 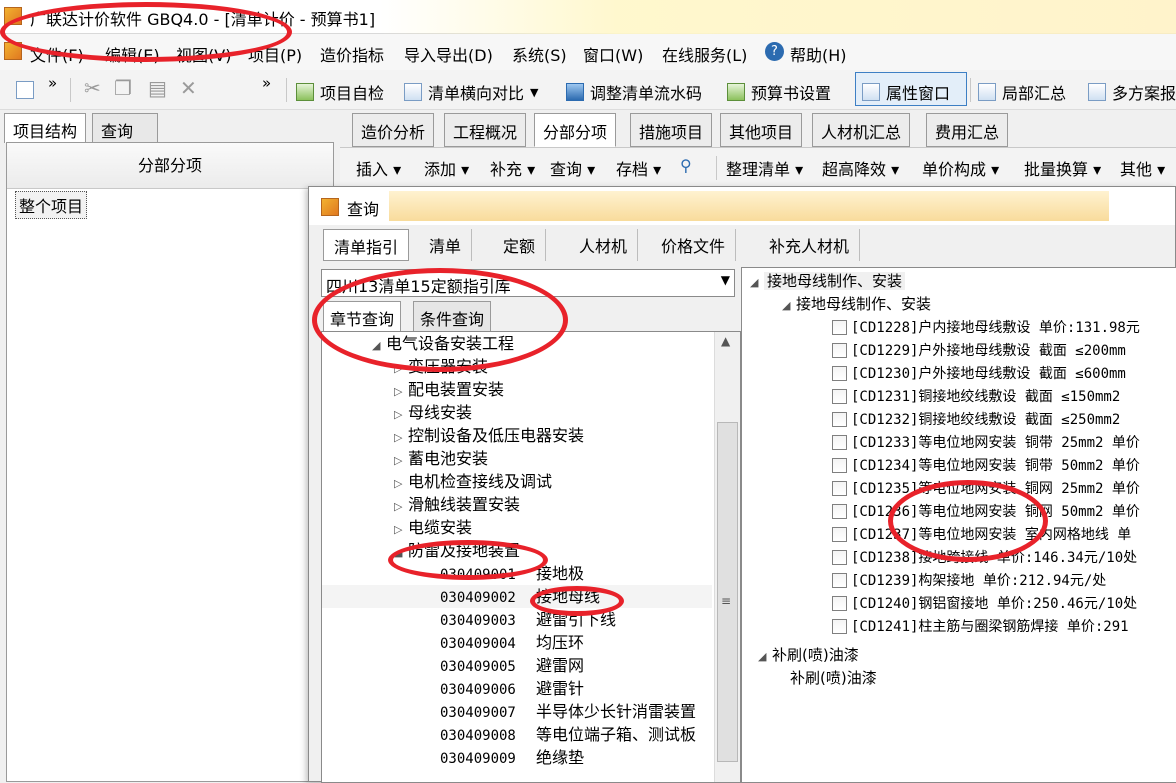 I want to click on tab-chapter-query: 章节查询, so click(x=362, y=316).